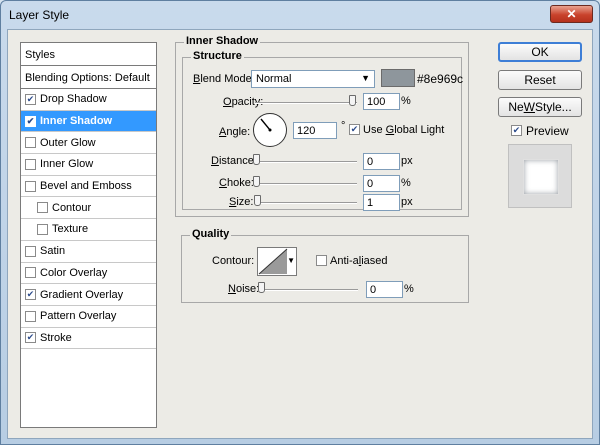 The image size is (600, 445). I want to click on size-slider-track, so click(306, 203).